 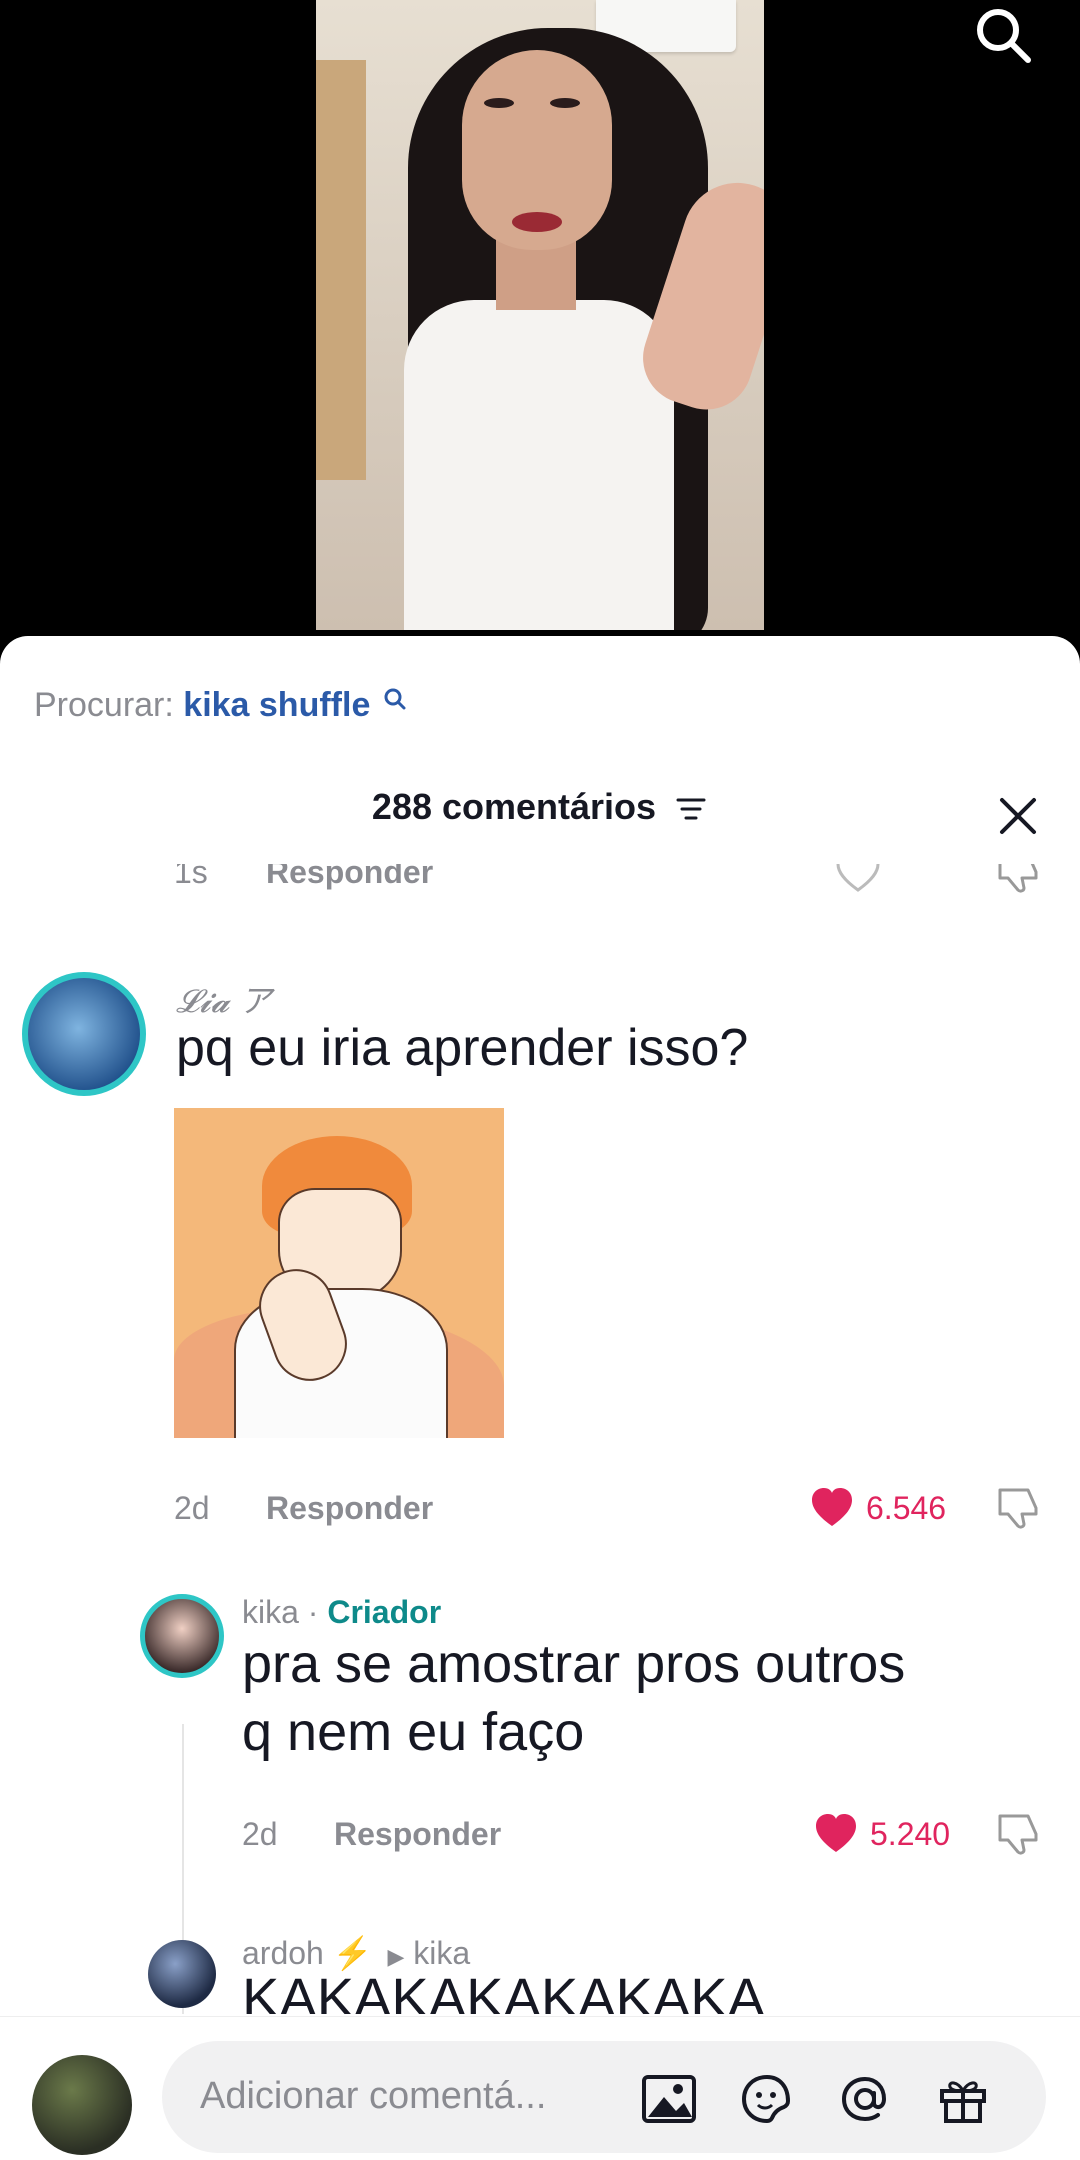 What do you see at coordinates (462, 1048) in the screenshot?
I see `comment-text: pq eu iria aprender isso?` at bounding box center [462, 1048].